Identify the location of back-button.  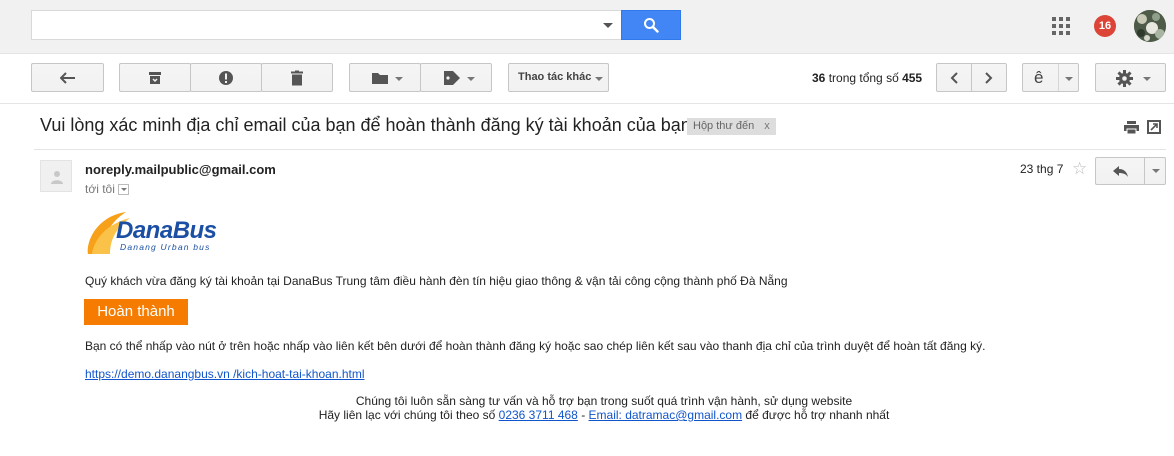
(67, 77).